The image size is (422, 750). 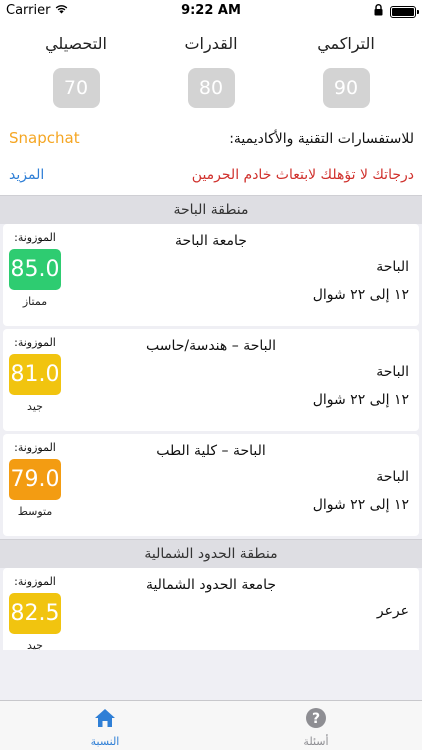 What do you see at coordinates (321, 139) in the screenshot?
I see `contact-text: للاستفسارات التقنية والأكاديمية:` at bounding box center [321, 139].